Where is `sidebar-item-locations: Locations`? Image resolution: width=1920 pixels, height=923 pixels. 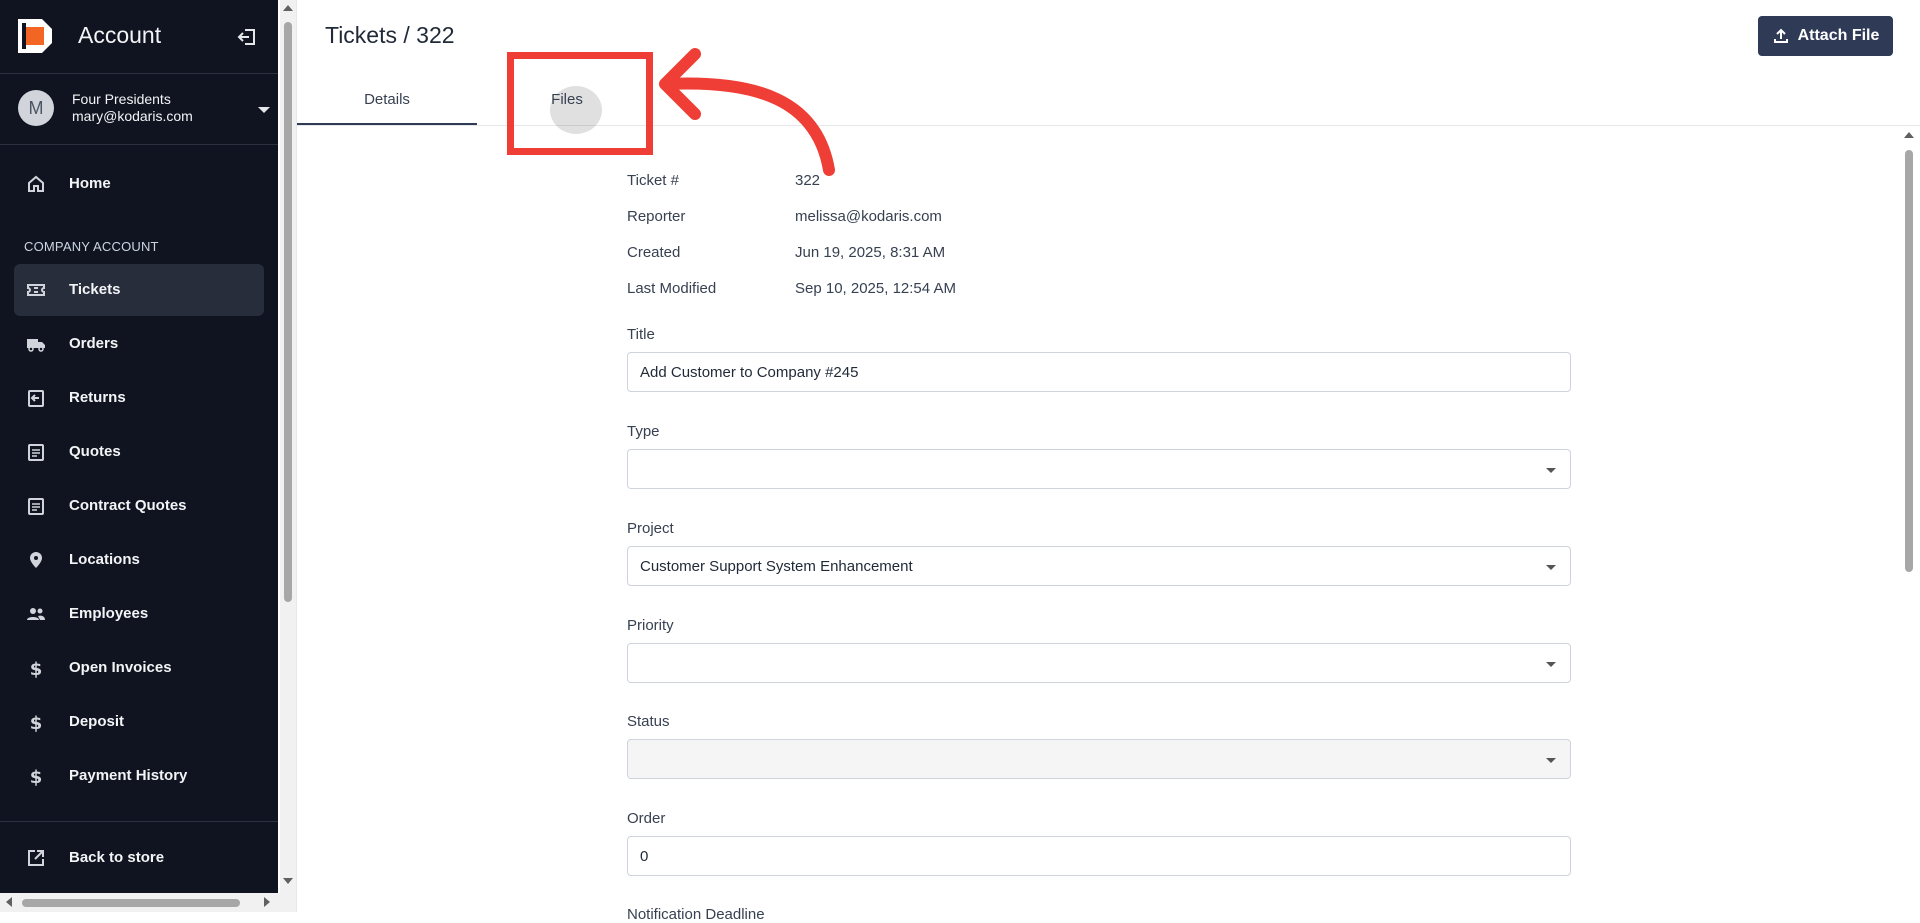
sidebar-item-locations: Locations is located at coordinates (139, 560).